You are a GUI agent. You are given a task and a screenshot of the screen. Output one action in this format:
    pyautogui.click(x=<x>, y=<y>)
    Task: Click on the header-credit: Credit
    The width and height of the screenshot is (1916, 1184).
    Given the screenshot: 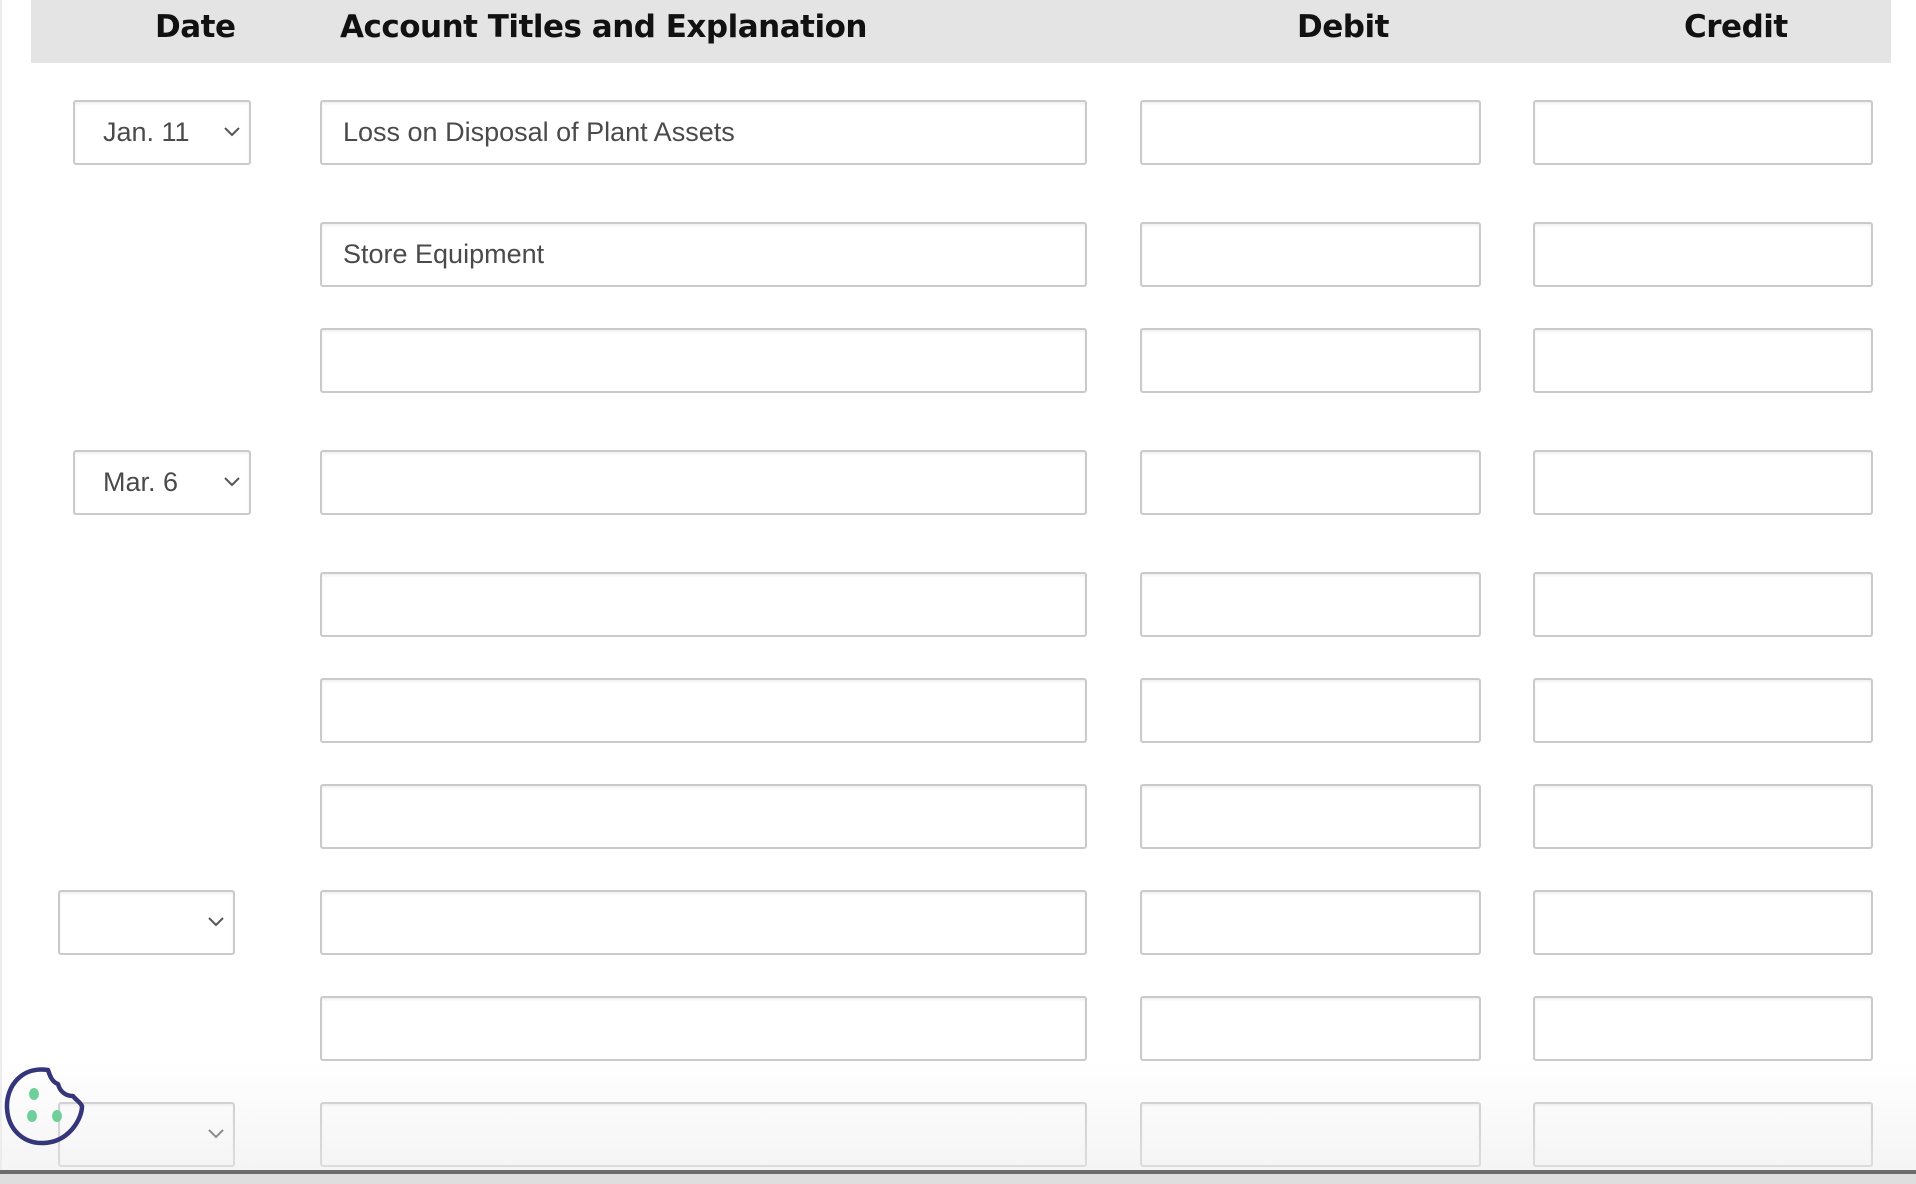 What is the action you would take?
    pyautogui.click(x=1736, y=27)
    